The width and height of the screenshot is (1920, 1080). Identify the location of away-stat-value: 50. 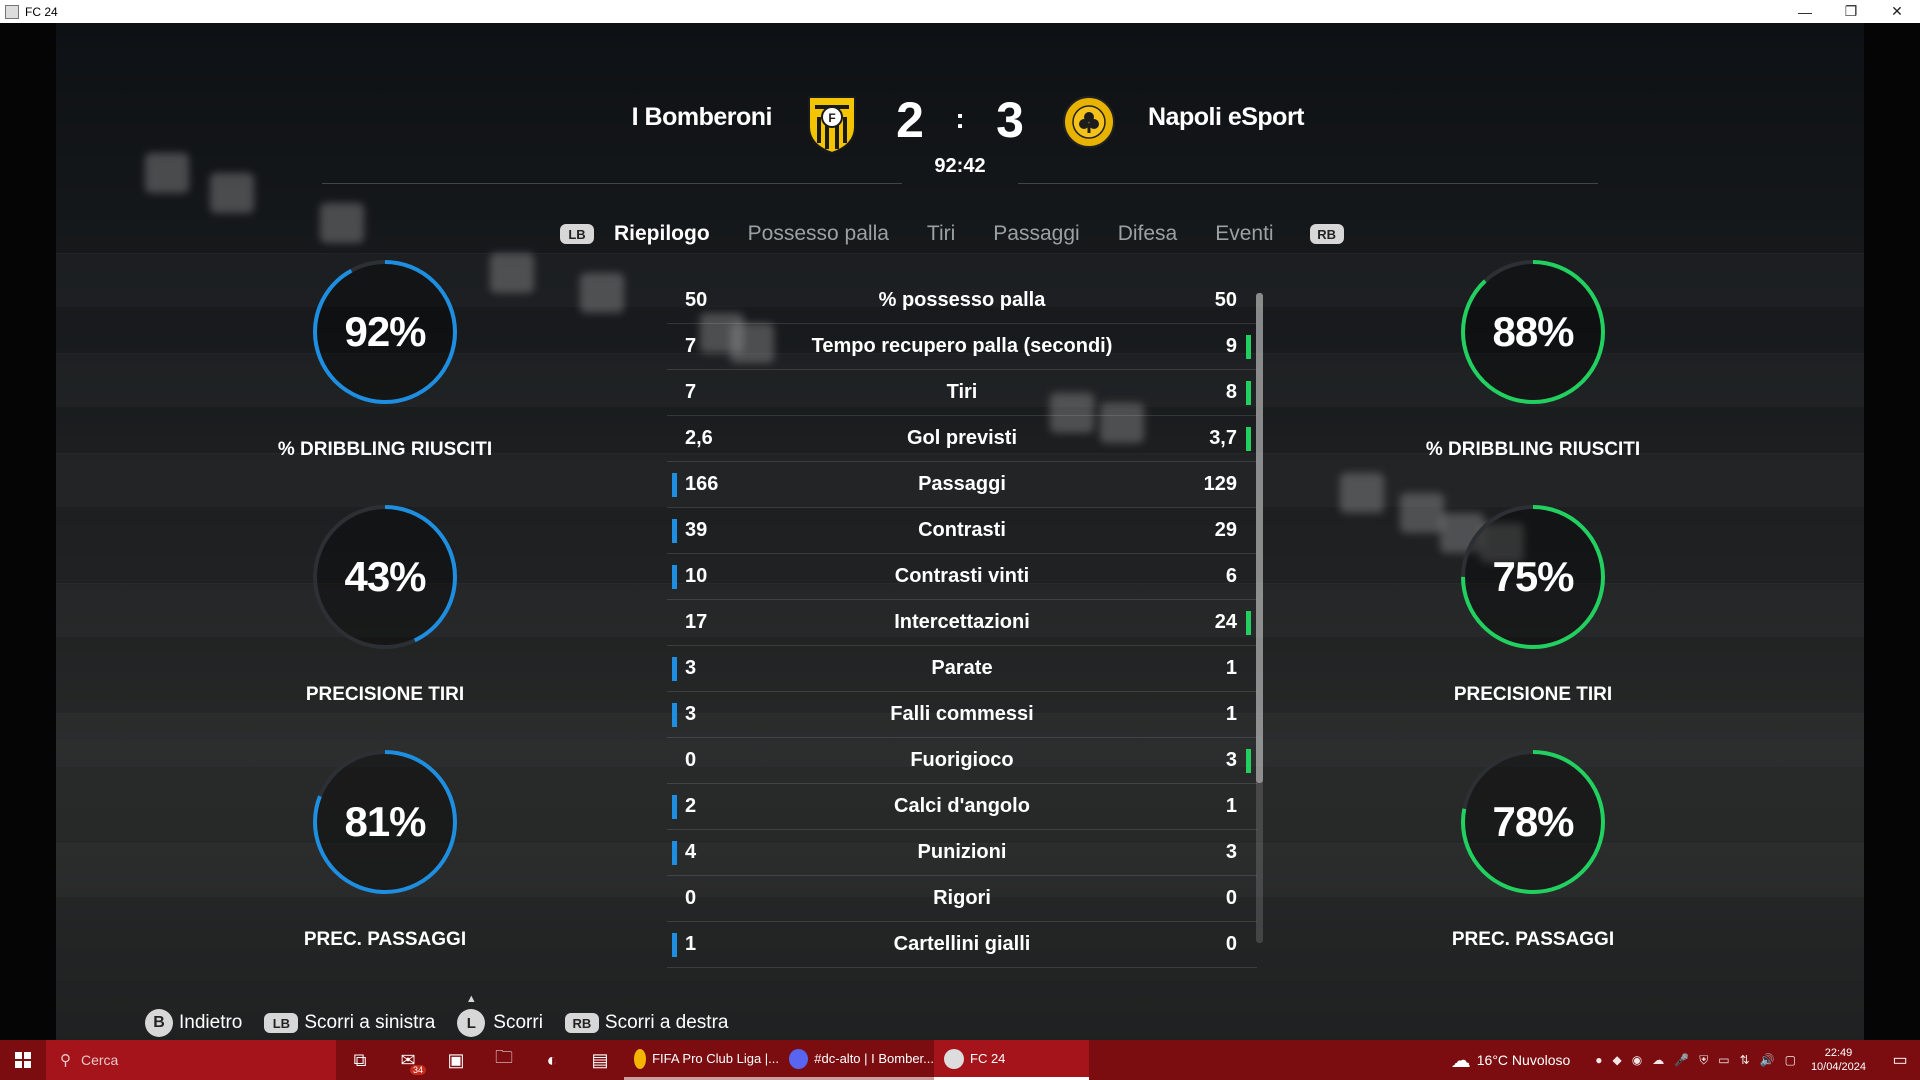
(1225, 300).